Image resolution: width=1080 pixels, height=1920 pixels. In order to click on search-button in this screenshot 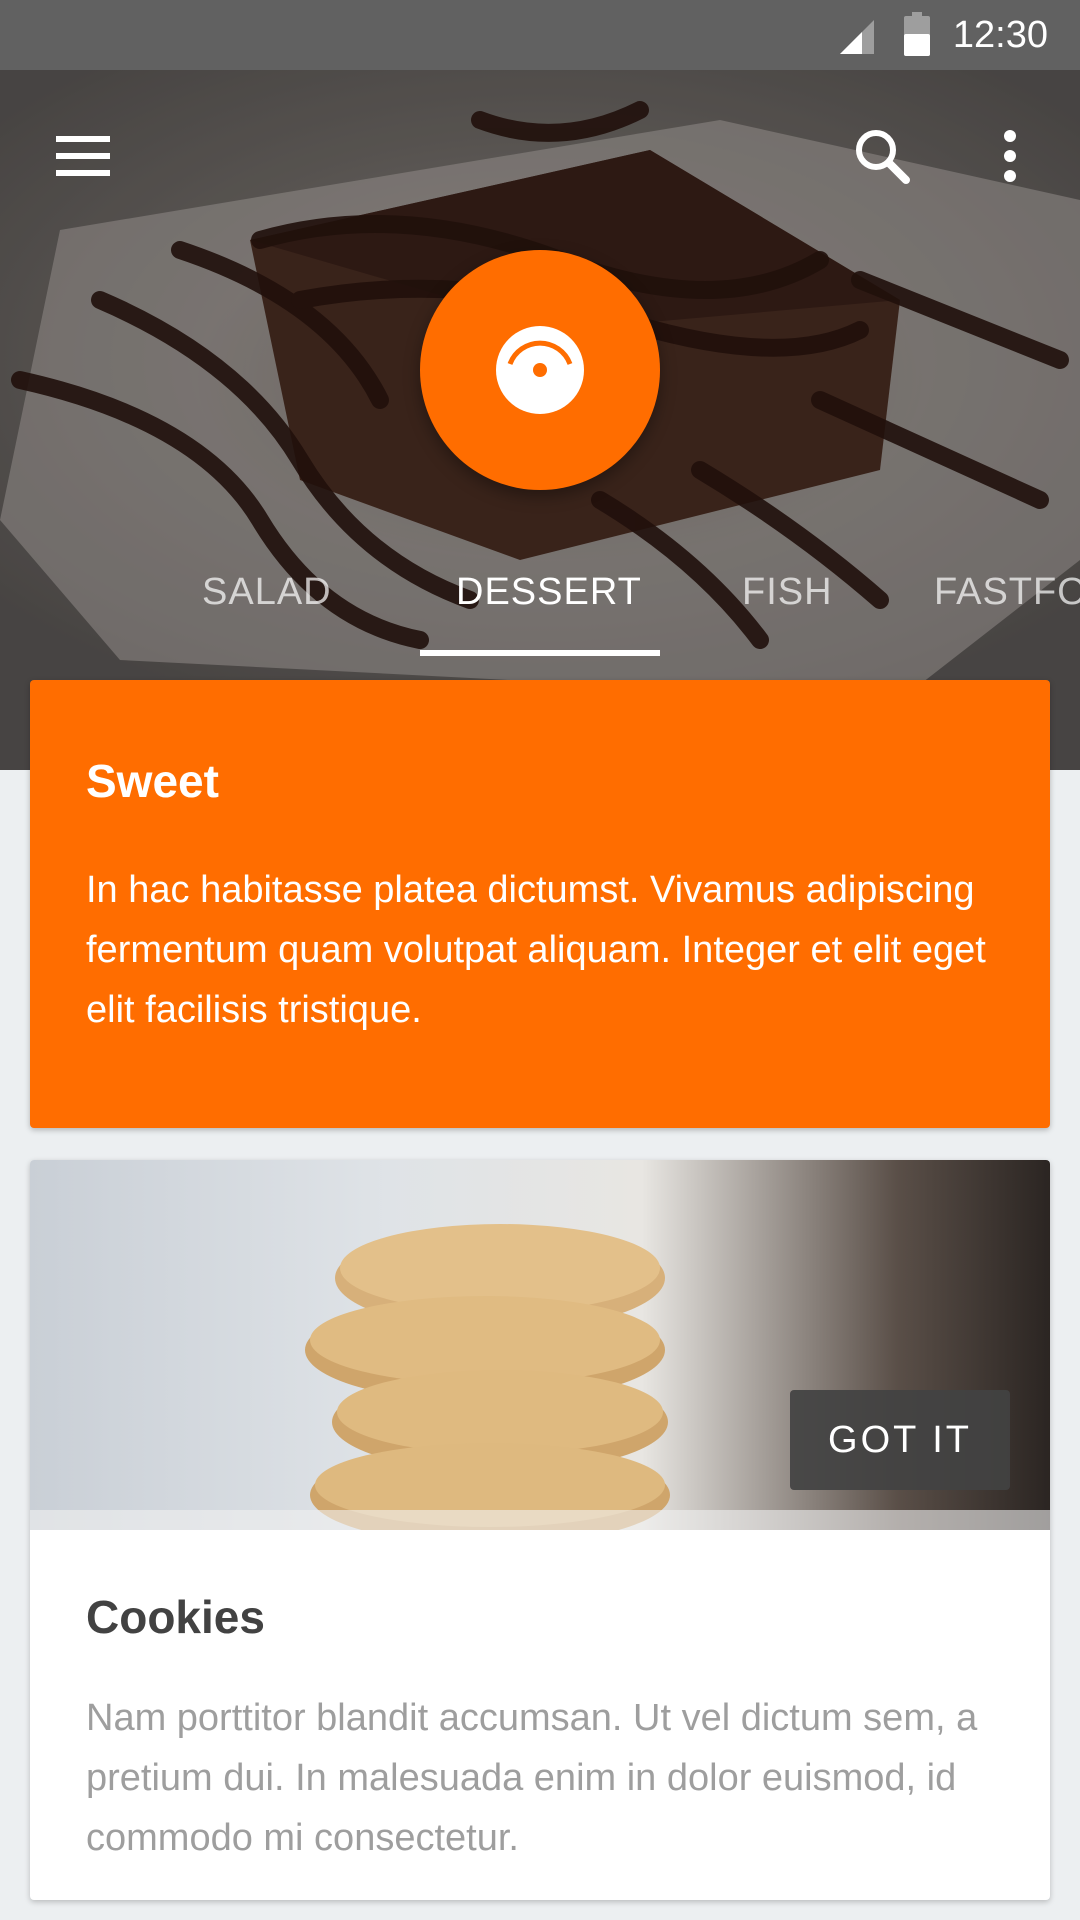, I will do `click(882, 156)`.